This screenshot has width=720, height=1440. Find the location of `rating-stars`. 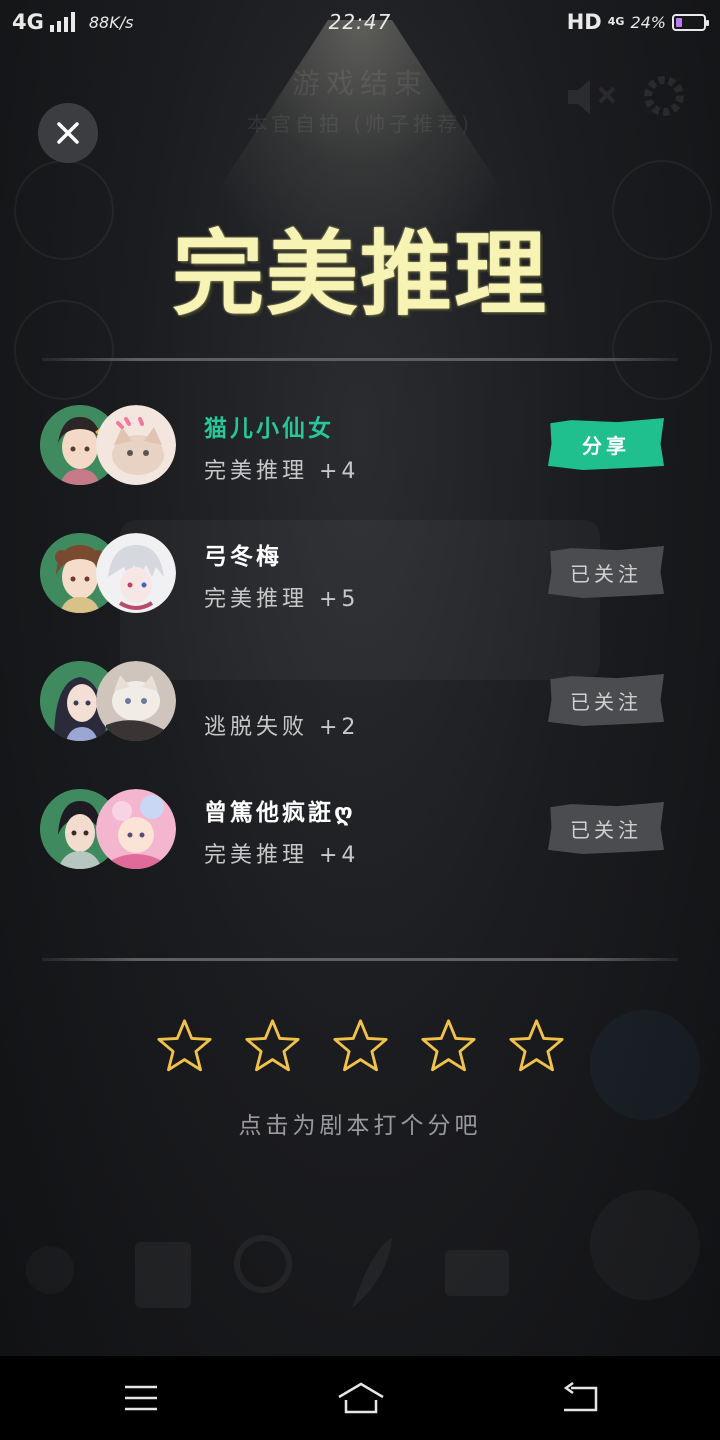

rating-stars is located at coordinates (360, 1046).